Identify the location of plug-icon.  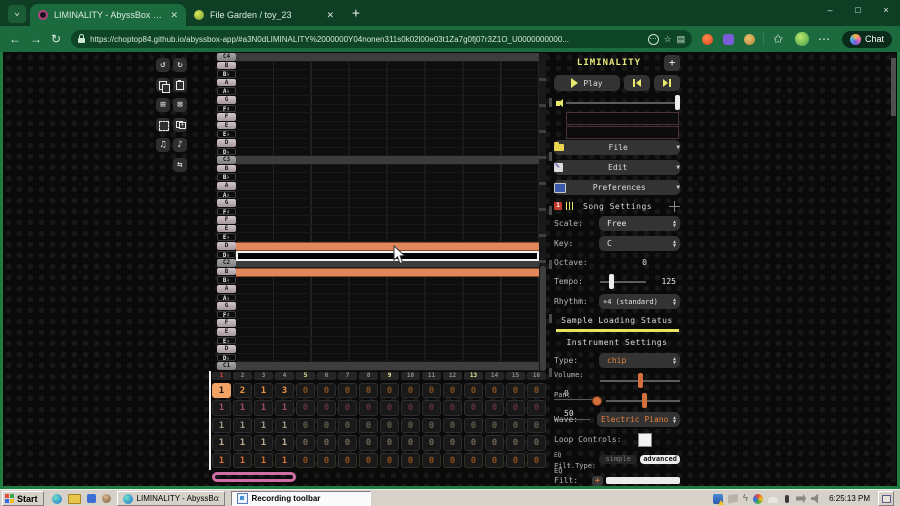
(801, 498).